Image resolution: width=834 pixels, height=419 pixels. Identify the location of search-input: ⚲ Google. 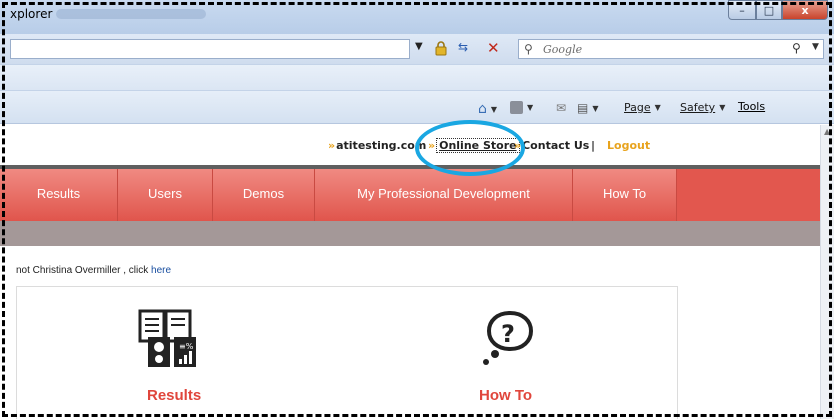
(671, 49).